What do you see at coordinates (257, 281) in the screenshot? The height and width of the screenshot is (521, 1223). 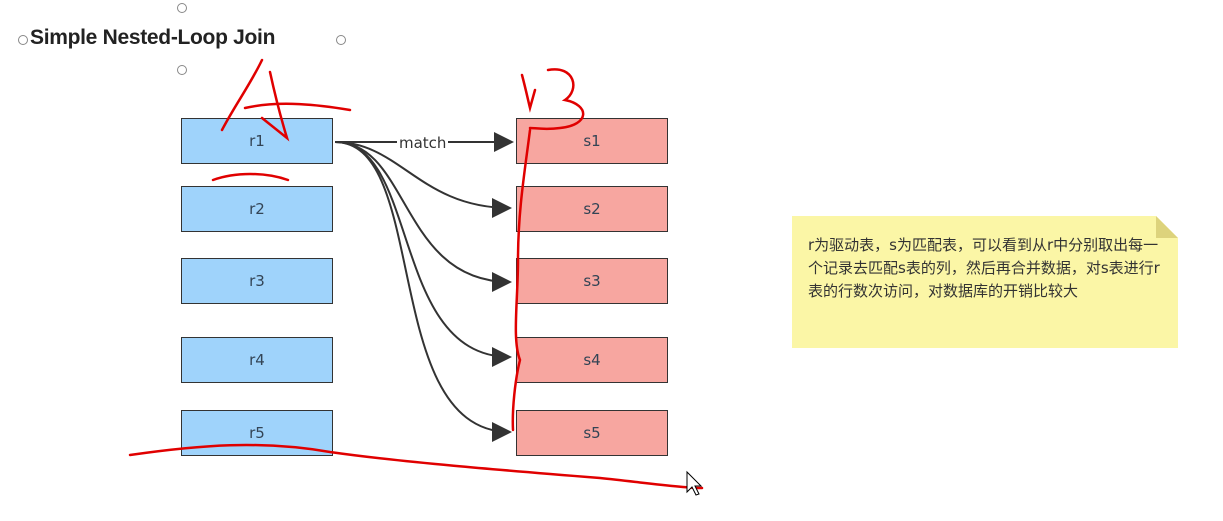 I see `r-row-3: r3` at bounding box center [257, 281].